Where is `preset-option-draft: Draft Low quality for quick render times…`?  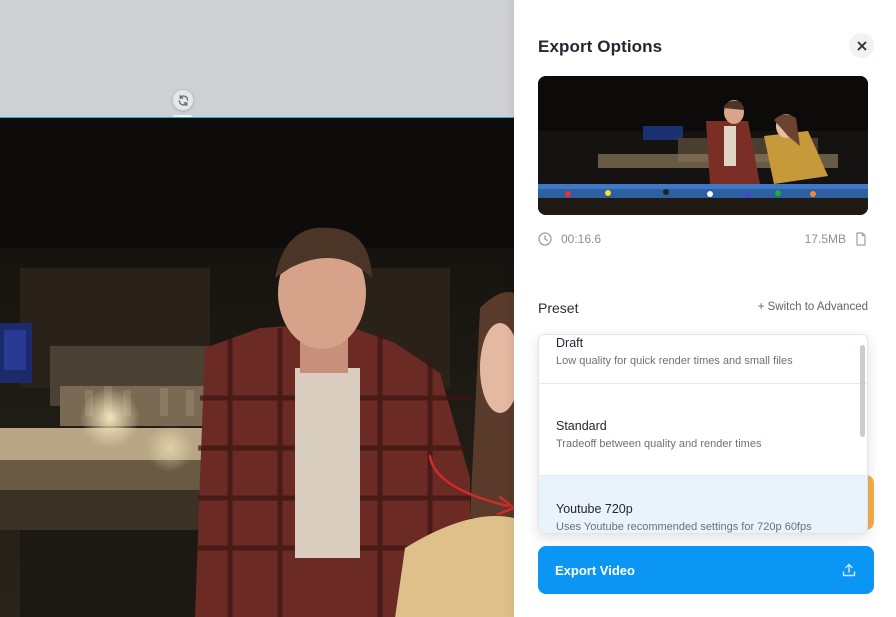
preset-option-draft: Draft Low quality for quick render times… is located at coordinates (703, 359).